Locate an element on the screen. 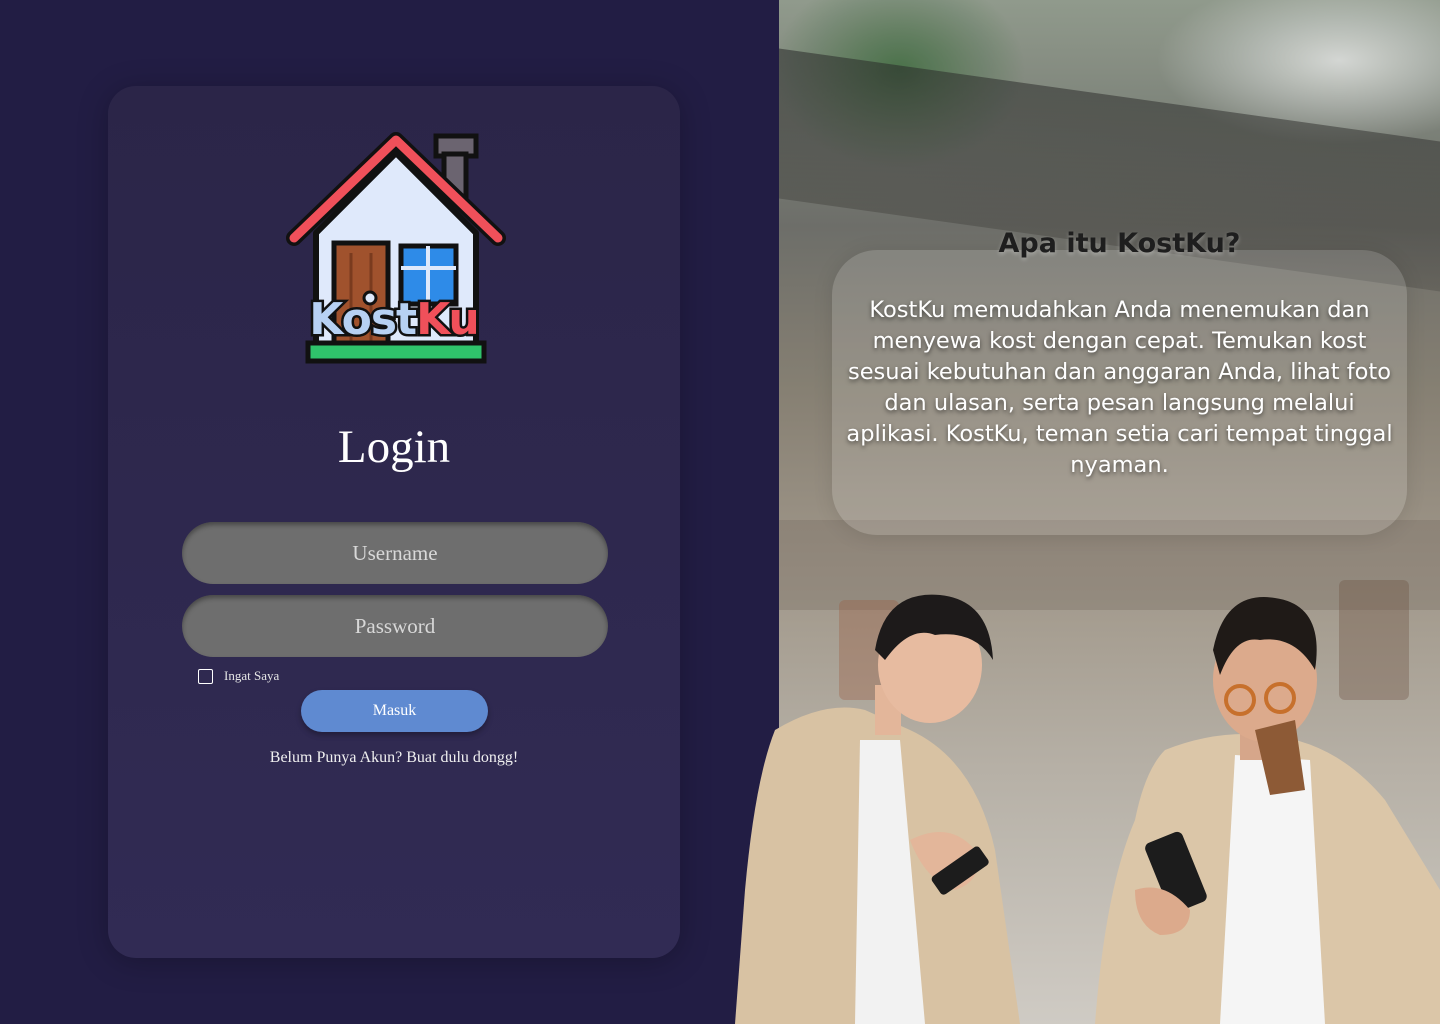 The image size is (1440, 1024). username-input: Username is located at coordinates (395, 553).